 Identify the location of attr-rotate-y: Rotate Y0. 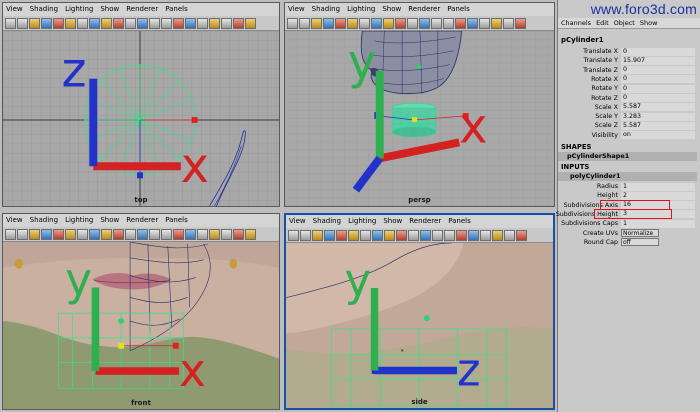
(628, 88).